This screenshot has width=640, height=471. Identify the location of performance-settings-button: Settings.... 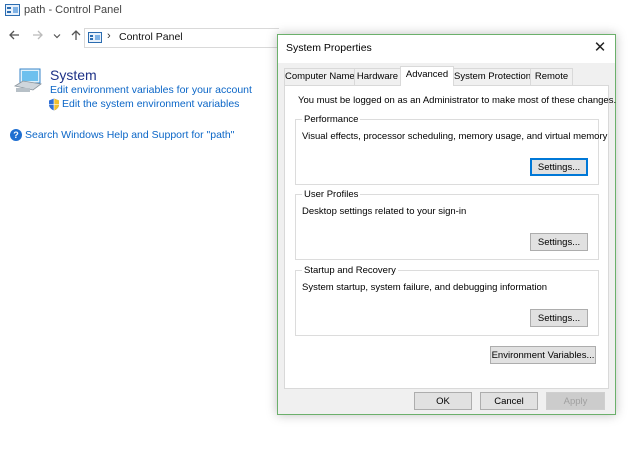
(559, 167).